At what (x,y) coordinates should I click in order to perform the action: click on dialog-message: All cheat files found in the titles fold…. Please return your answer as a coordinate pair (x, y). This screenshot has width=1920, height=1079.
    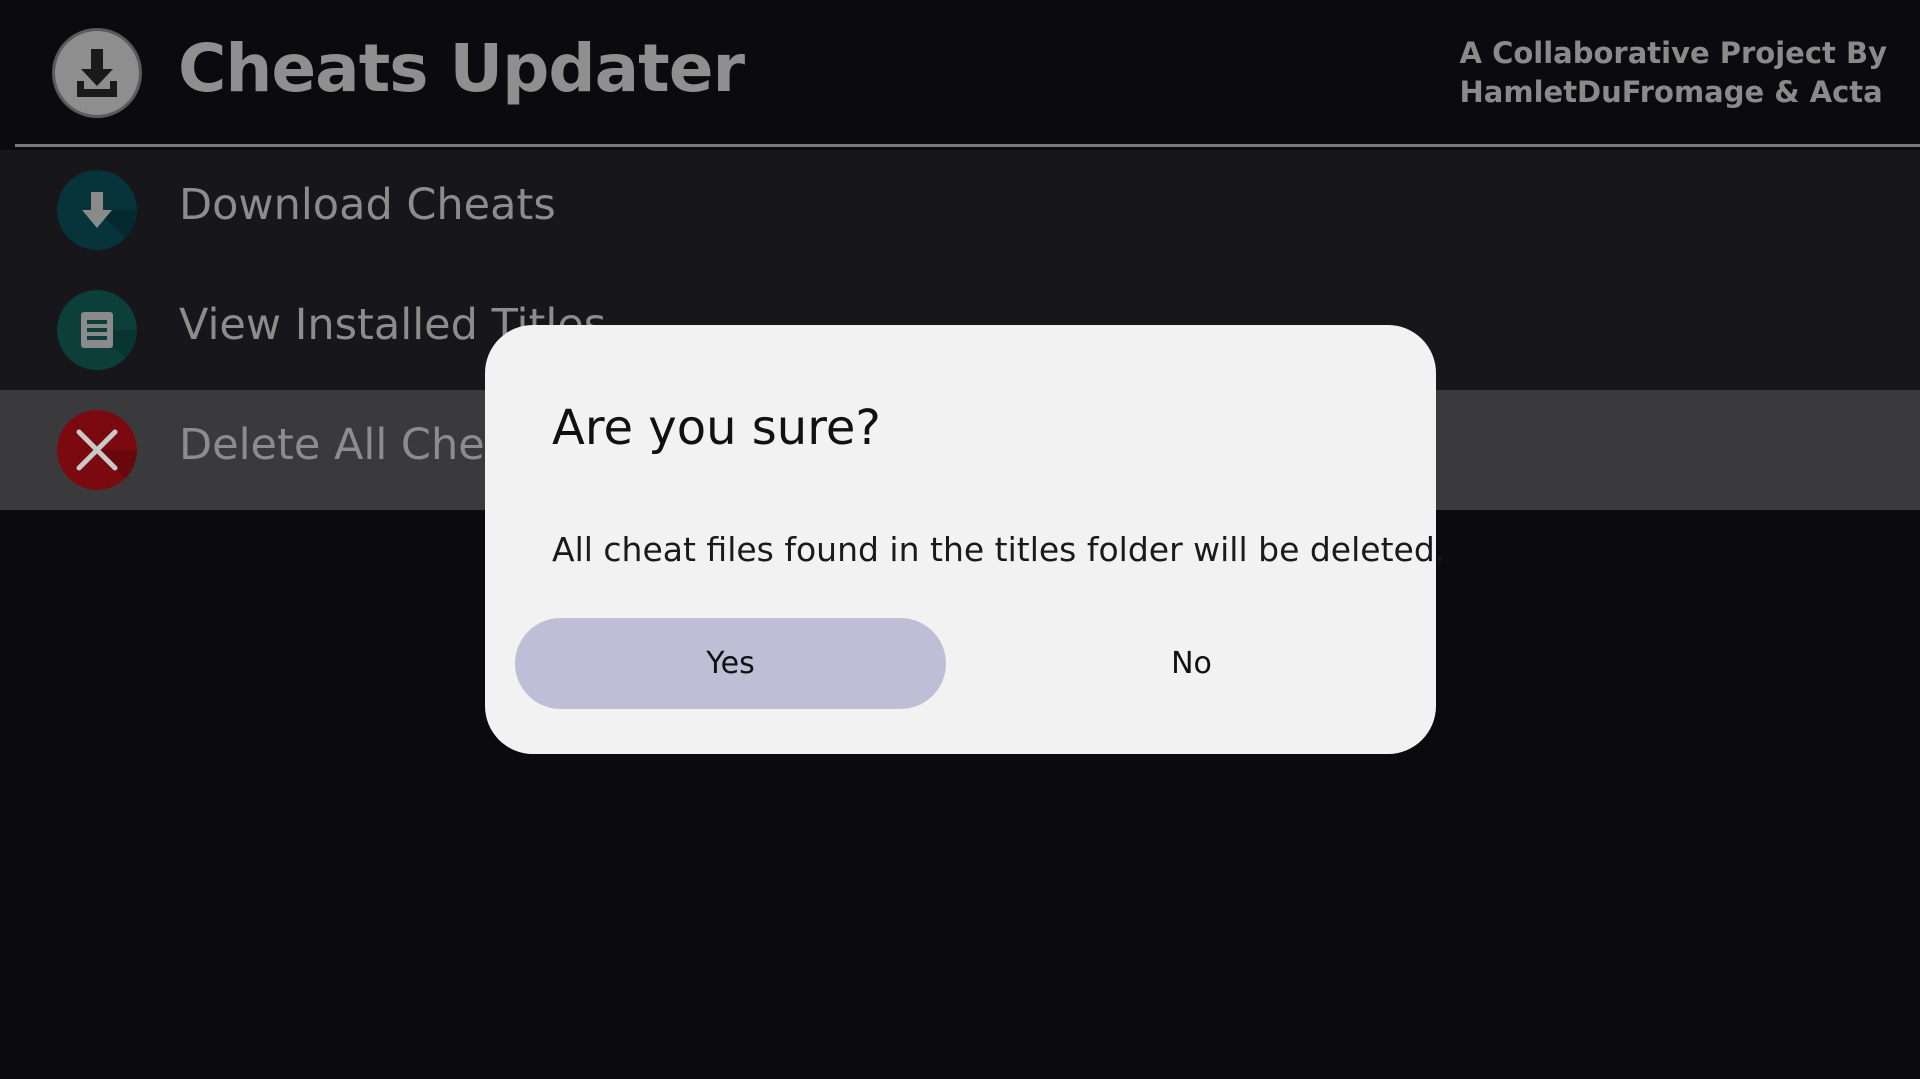
    Looking at the image, I should click on (999, 549).